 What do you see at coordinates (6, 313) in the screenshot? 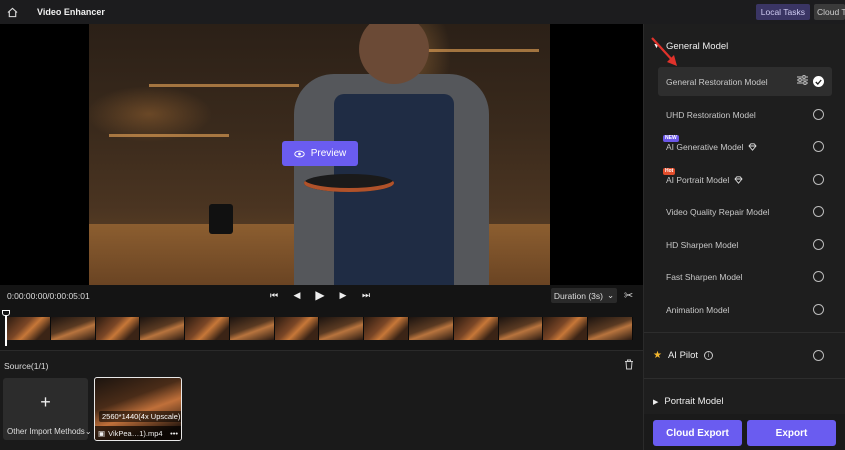
I see `playhead-handle` at bounding box center [6, 313].